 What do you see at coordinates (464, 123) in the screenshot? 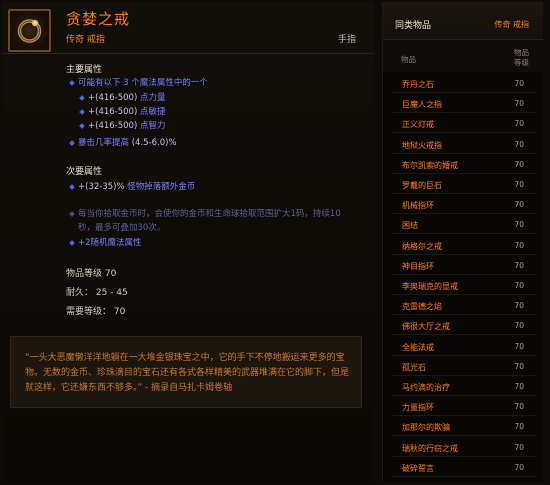
I see `similar-item-row: 正义灯戒 70` at bounding box center [464, 123].